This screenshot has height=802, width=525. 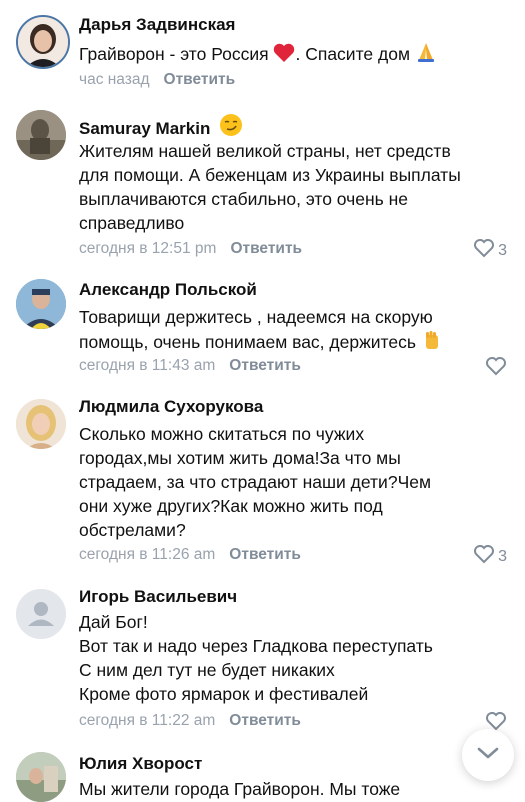 I want to click on comment-author: Александр Польской, so click(x=168, y=290).